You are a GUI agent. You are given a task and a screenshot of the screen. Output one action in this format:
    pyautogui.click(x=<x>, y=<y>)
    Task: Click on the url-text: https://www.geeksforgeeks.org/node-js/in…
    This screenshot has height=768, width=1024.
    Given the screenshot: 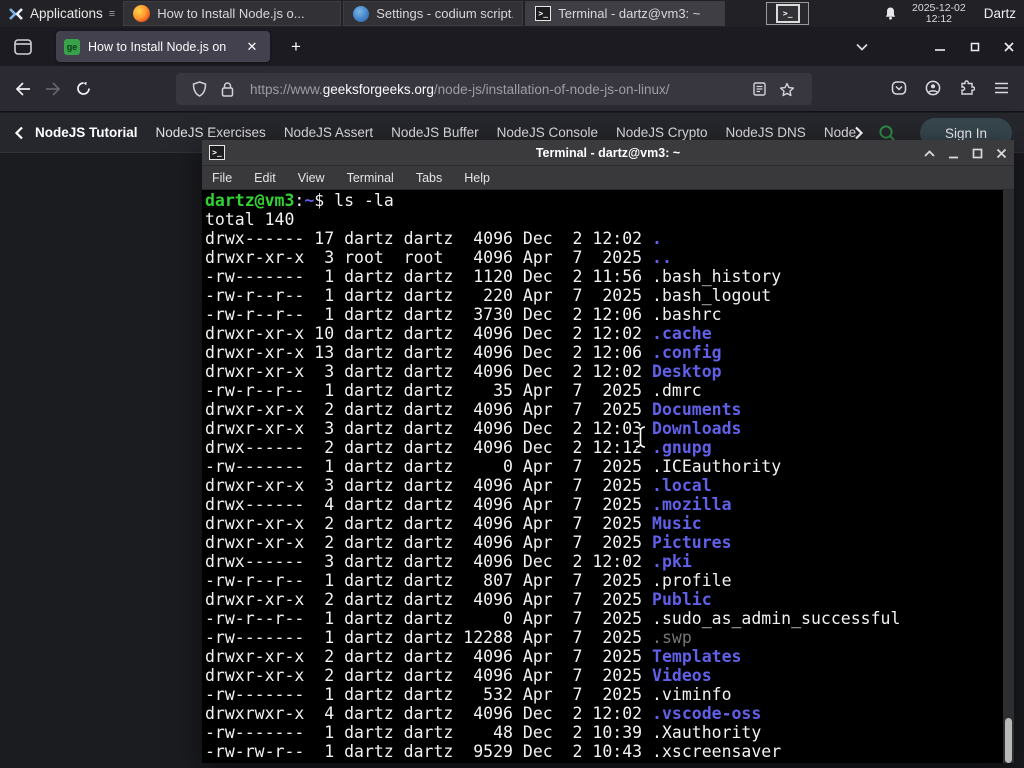 What is the action you would take?
    pyautogui.click(x=460, y=89)
    